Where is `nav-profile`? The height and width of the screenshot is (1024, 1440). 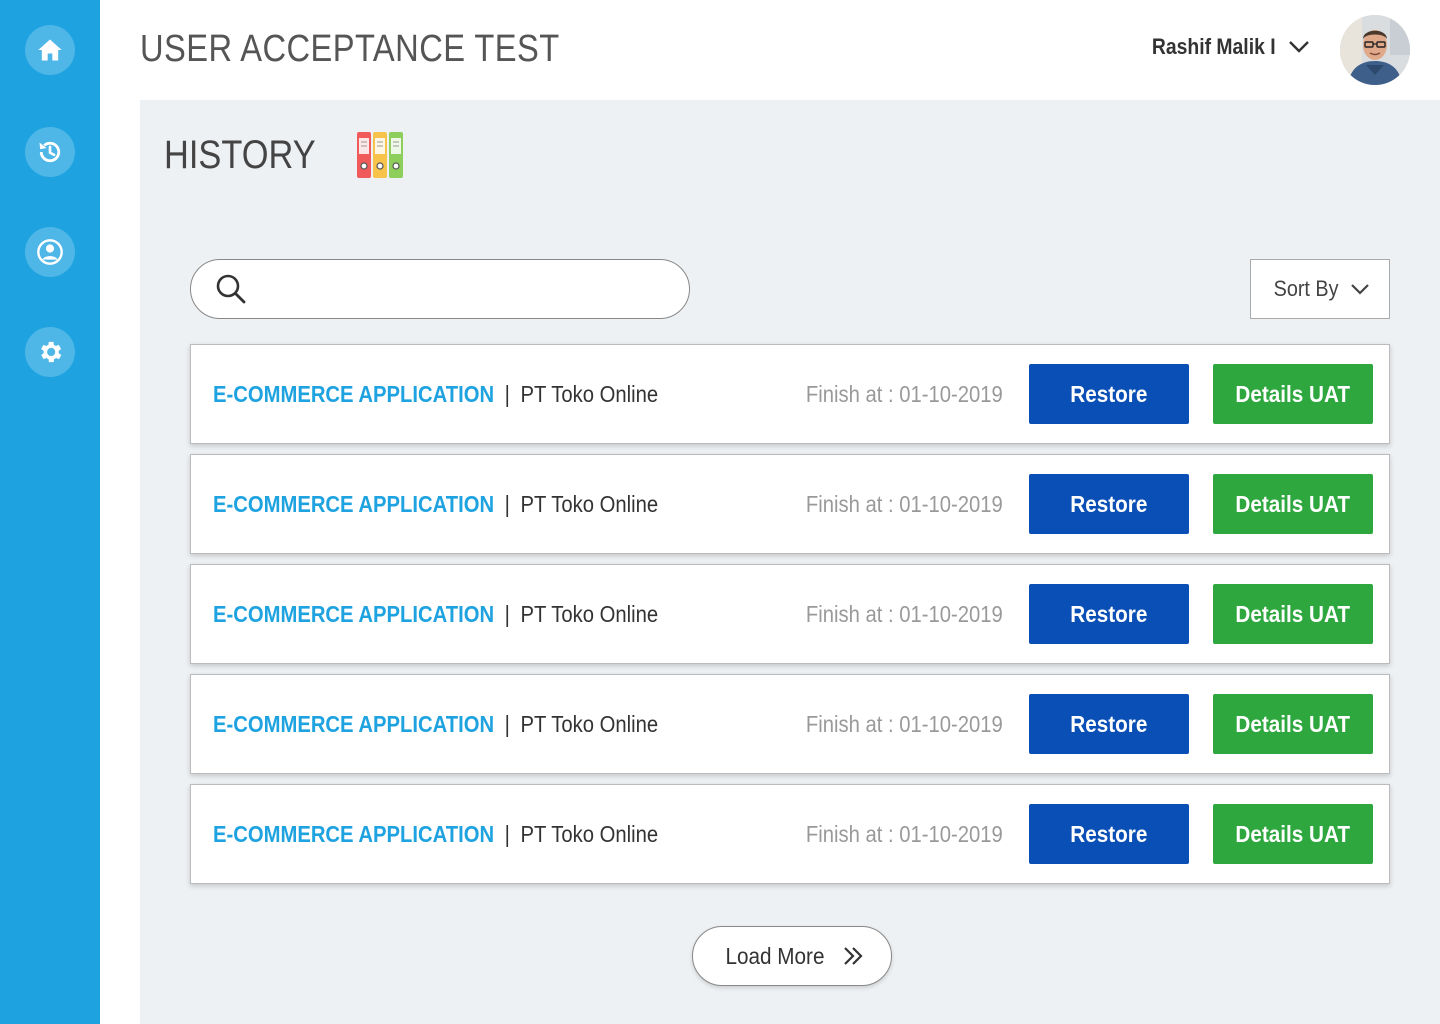
nav-profile is located at coordinates (50, 252).